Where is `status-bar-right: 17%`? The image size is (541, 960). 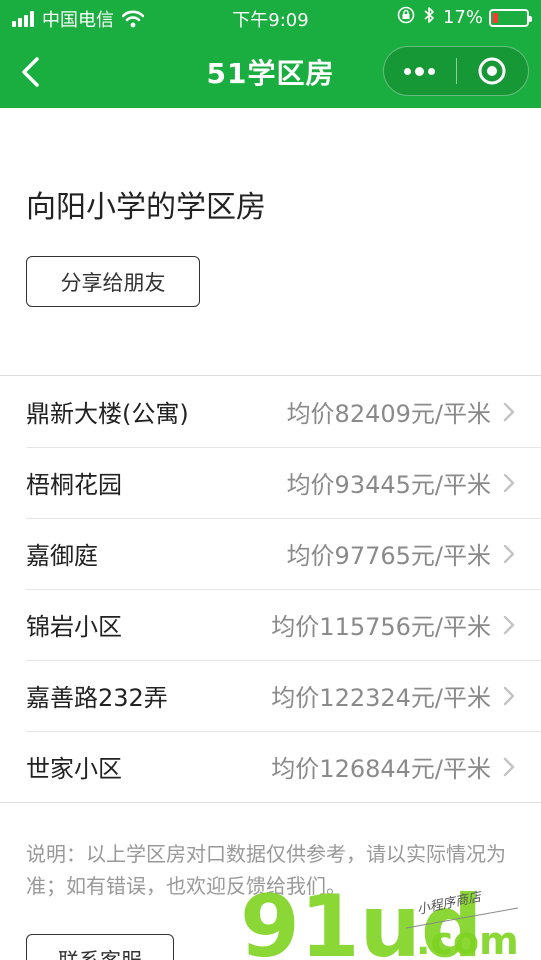
status-bar-right: 17% is located at coordinates (460, 17).